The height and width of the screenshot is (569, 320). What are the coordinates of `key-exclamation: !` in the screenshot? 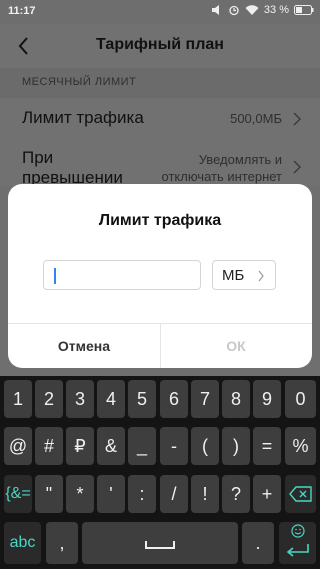 It's located at (205, 494).